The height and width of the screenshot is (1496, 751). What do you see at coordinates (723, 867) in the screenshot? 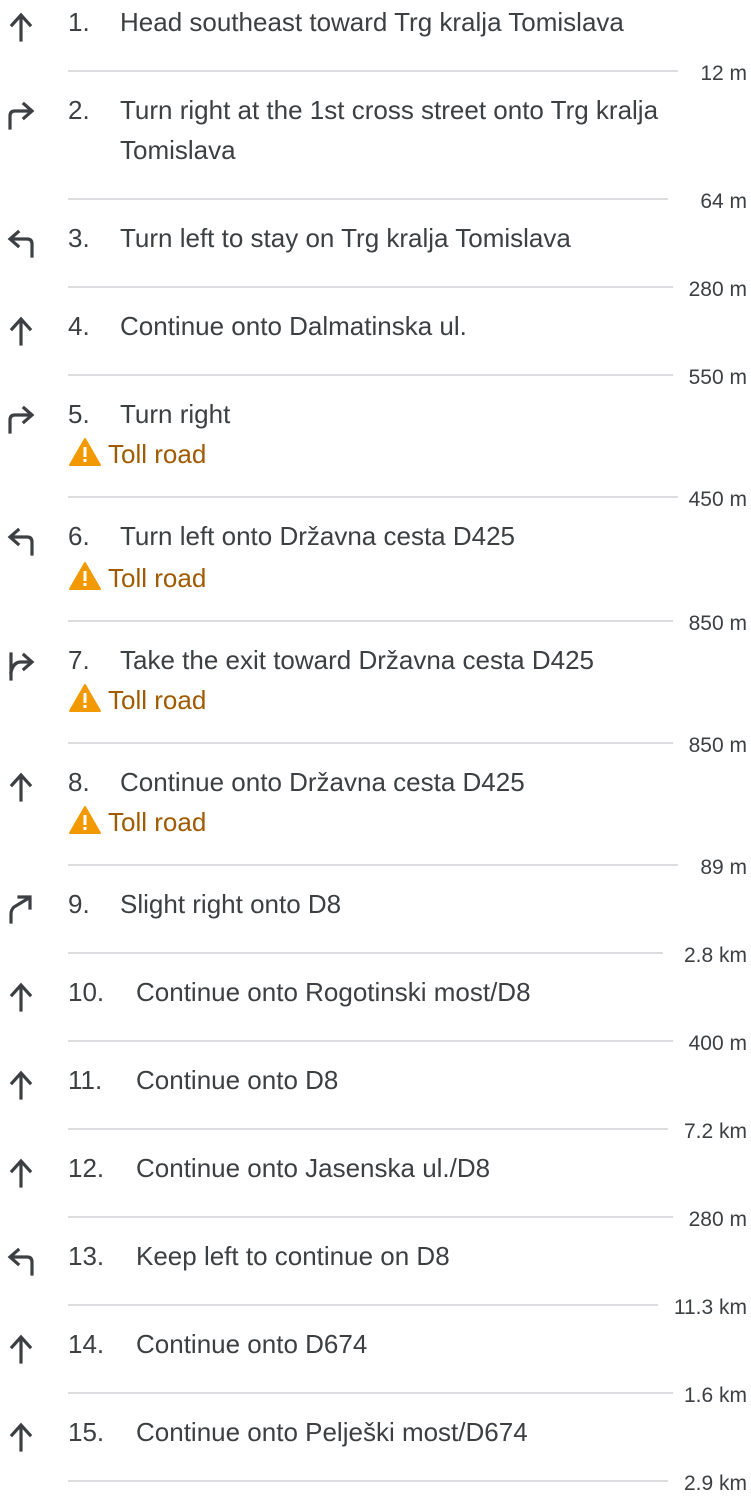
I see `step-distance: 89 m` at bounding box center [723, 867].